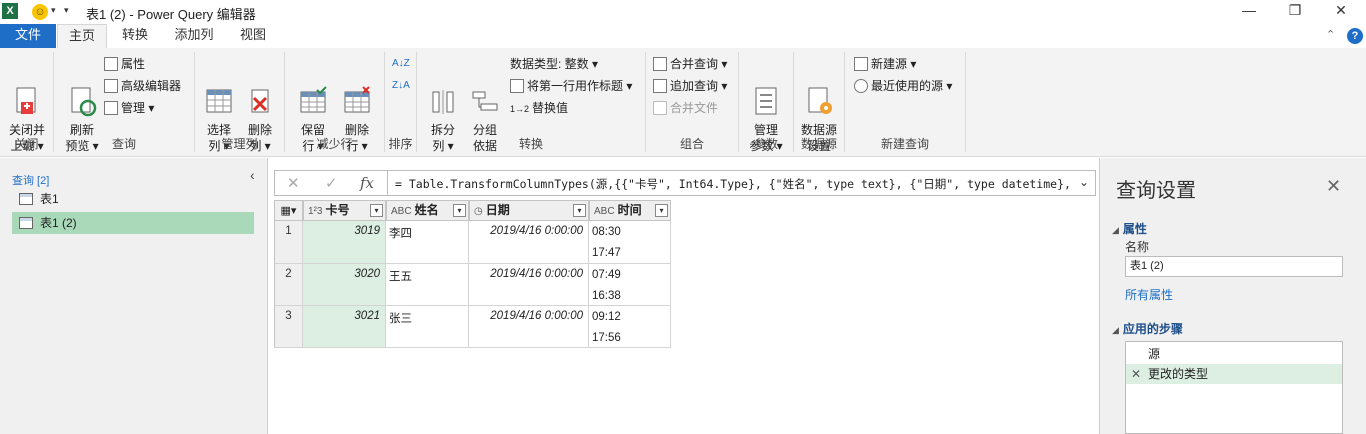  Describe the element at coordinates (765, 144) in the screenshot. I see `group-label-parameters: 参数` at that location.